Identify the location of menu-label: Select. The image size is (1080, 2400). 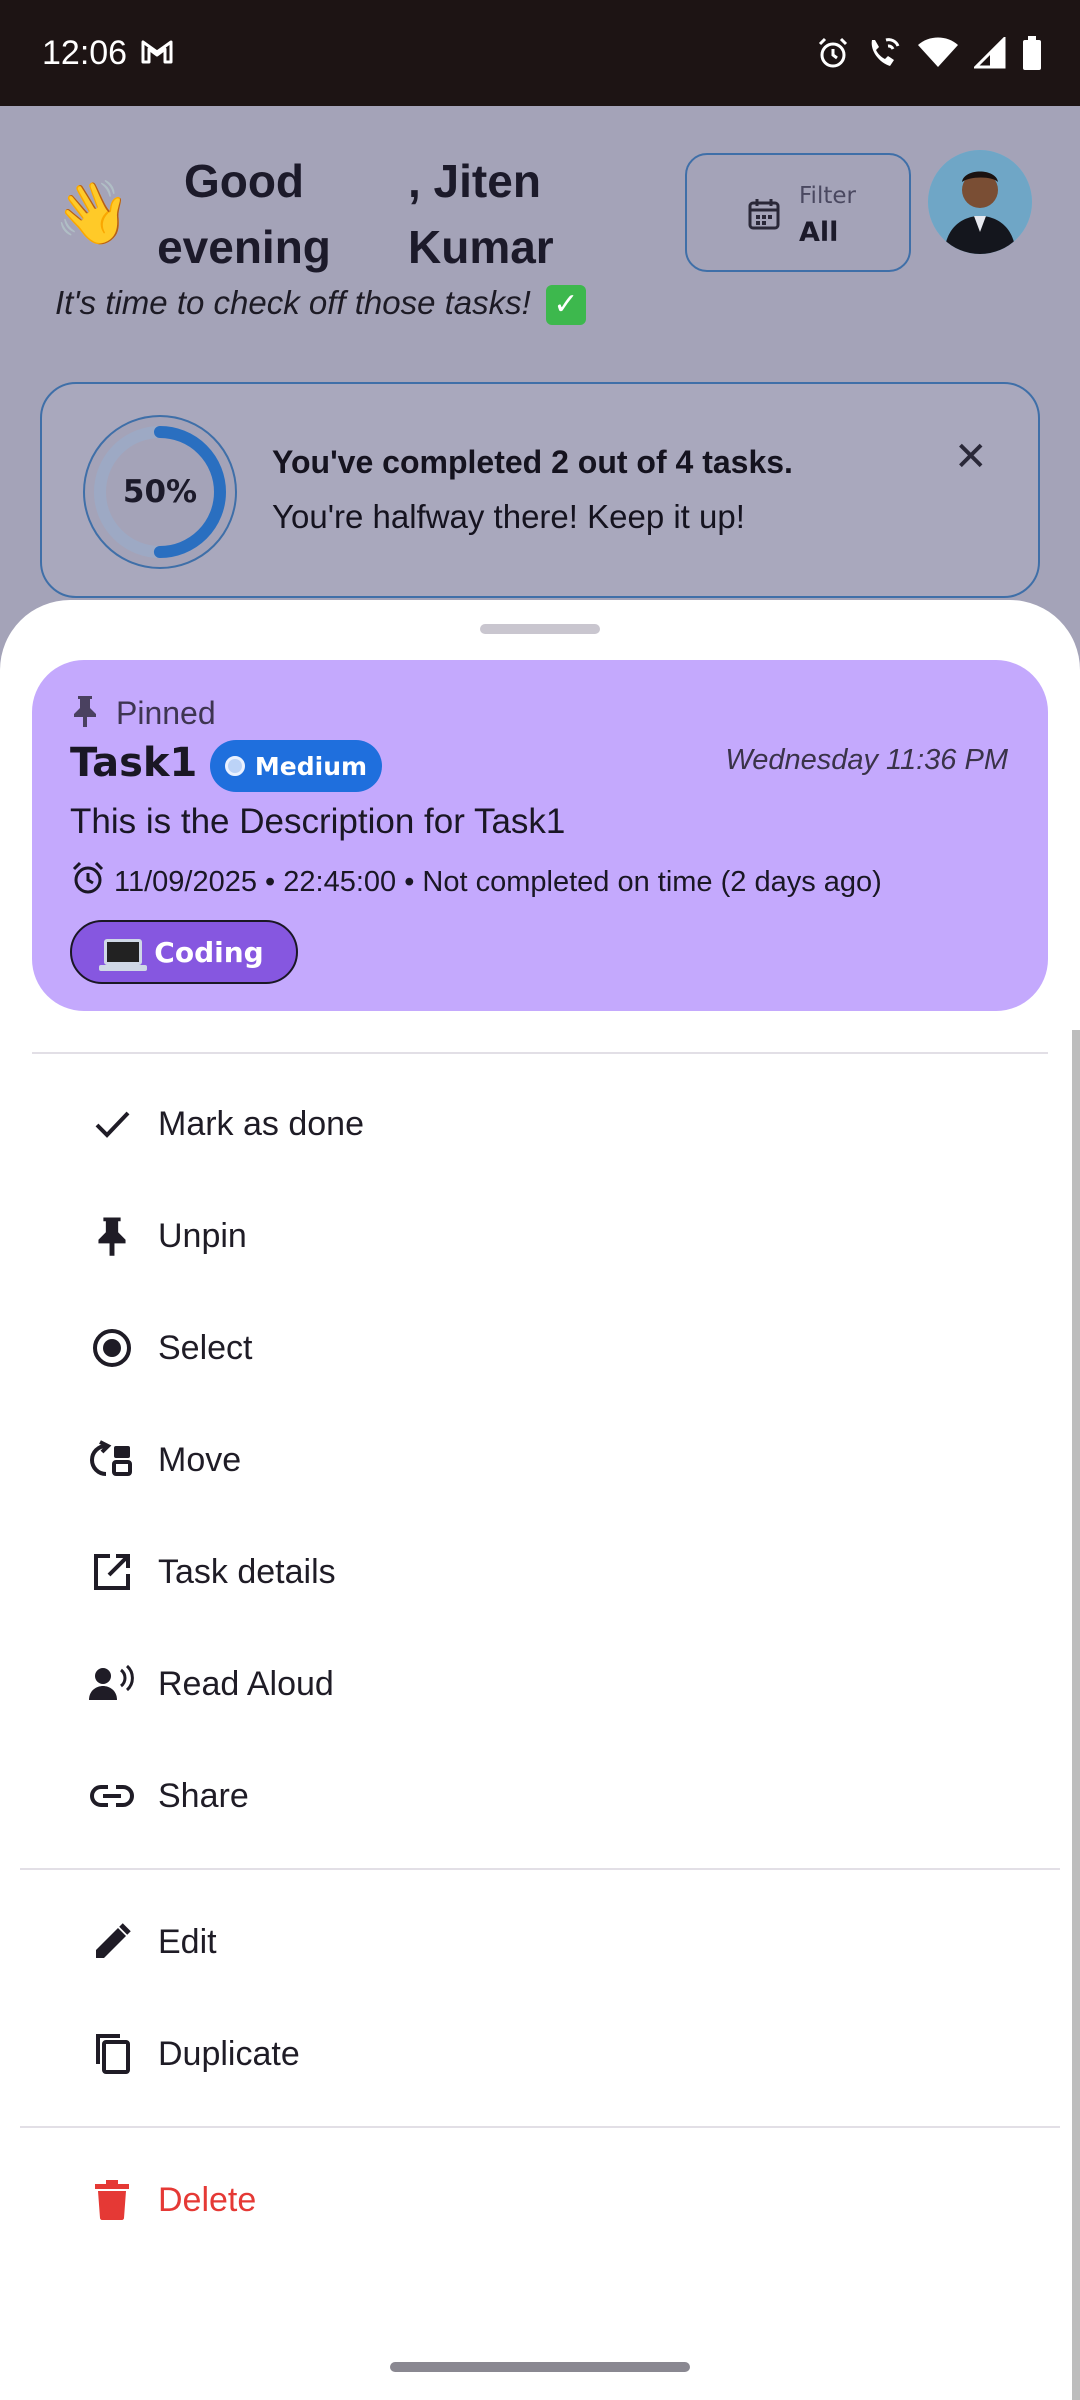
(205, 1347).